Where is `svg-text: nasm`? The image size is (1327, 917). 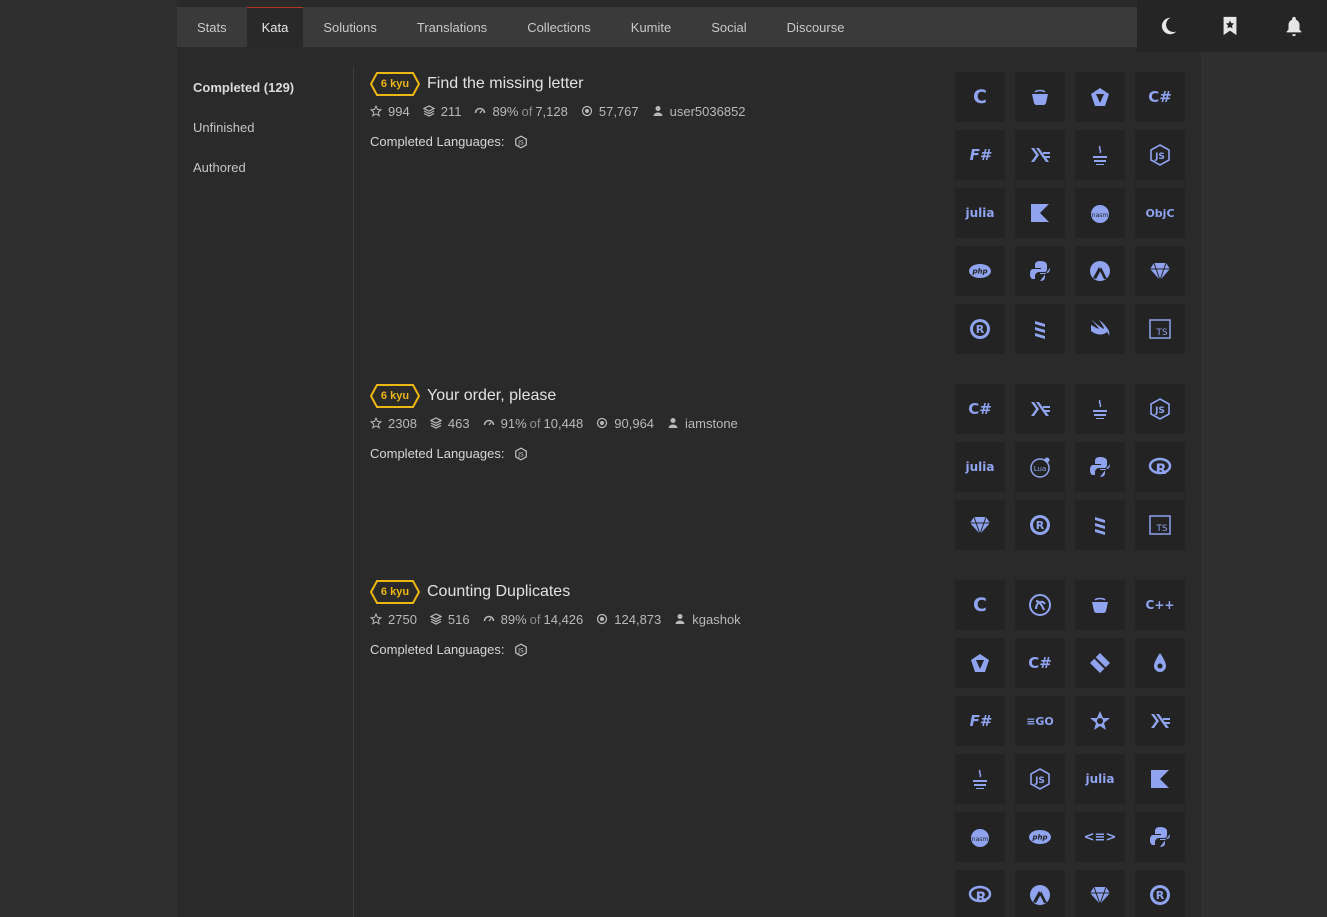 svg-text: nasm is located at coordinates (1100, 215).